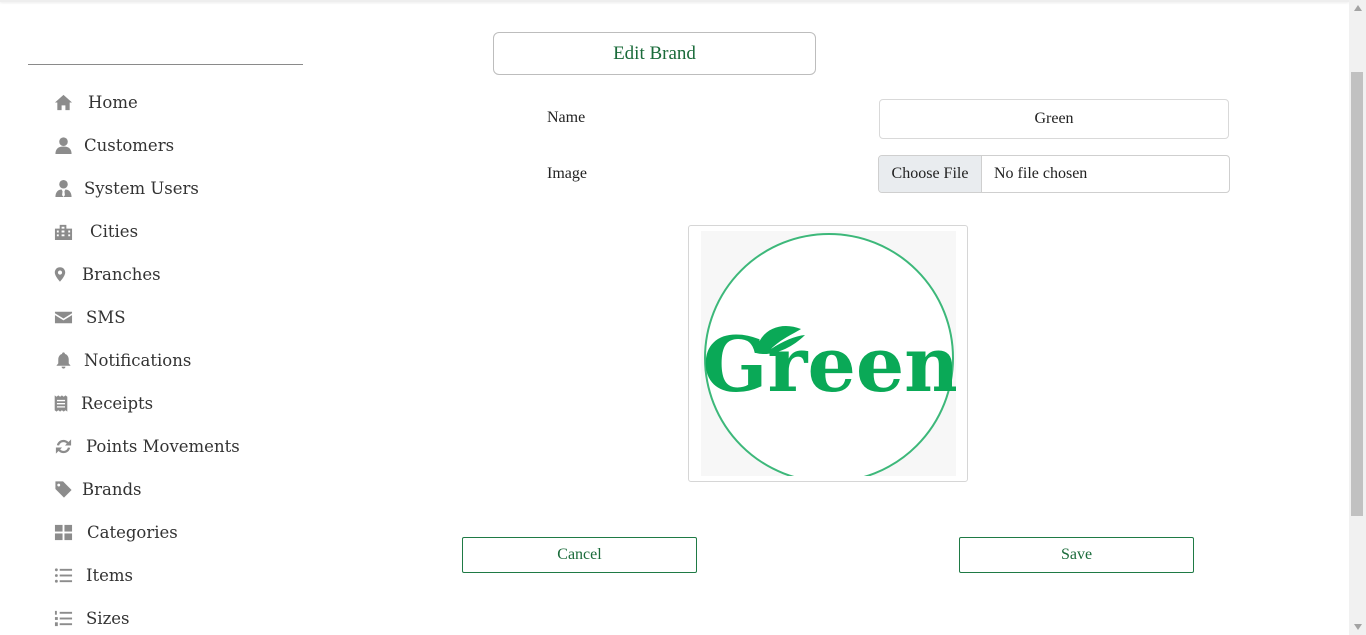  Describe the element at coordinates (63, 446) in the screenshot. I see `refresh-icon` at that location.